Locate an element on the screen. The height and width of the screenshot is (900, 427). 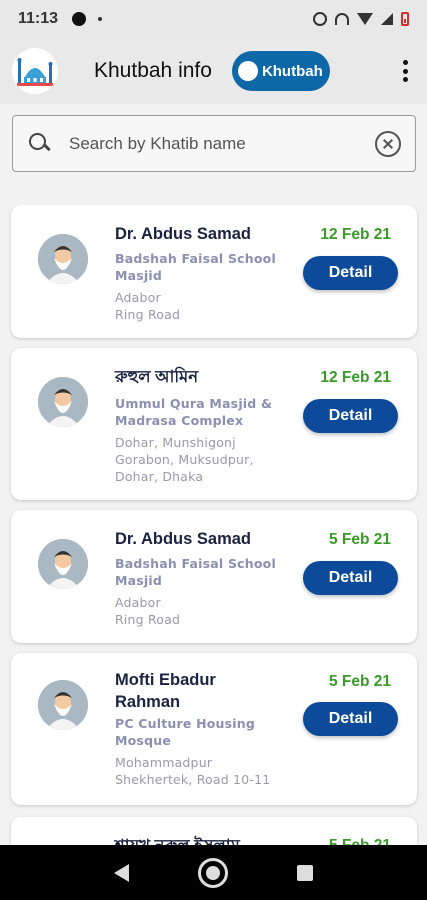
khutbah-toggle: Khutbah is located at coordinates (280, 71).